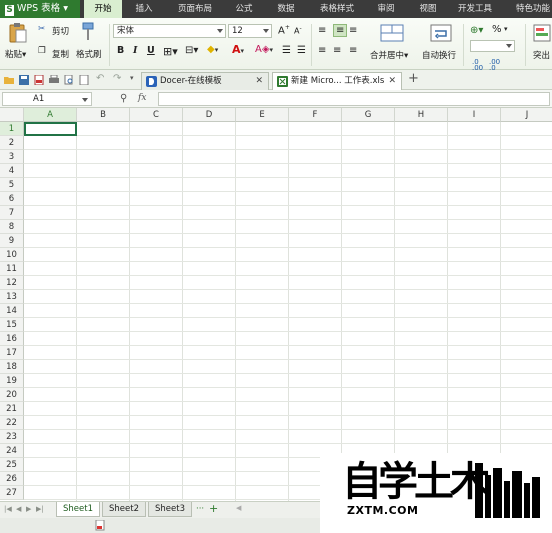 The image size is (552, 533). I want to click on wrap-text-button: 自动换行, so click(439, 55).